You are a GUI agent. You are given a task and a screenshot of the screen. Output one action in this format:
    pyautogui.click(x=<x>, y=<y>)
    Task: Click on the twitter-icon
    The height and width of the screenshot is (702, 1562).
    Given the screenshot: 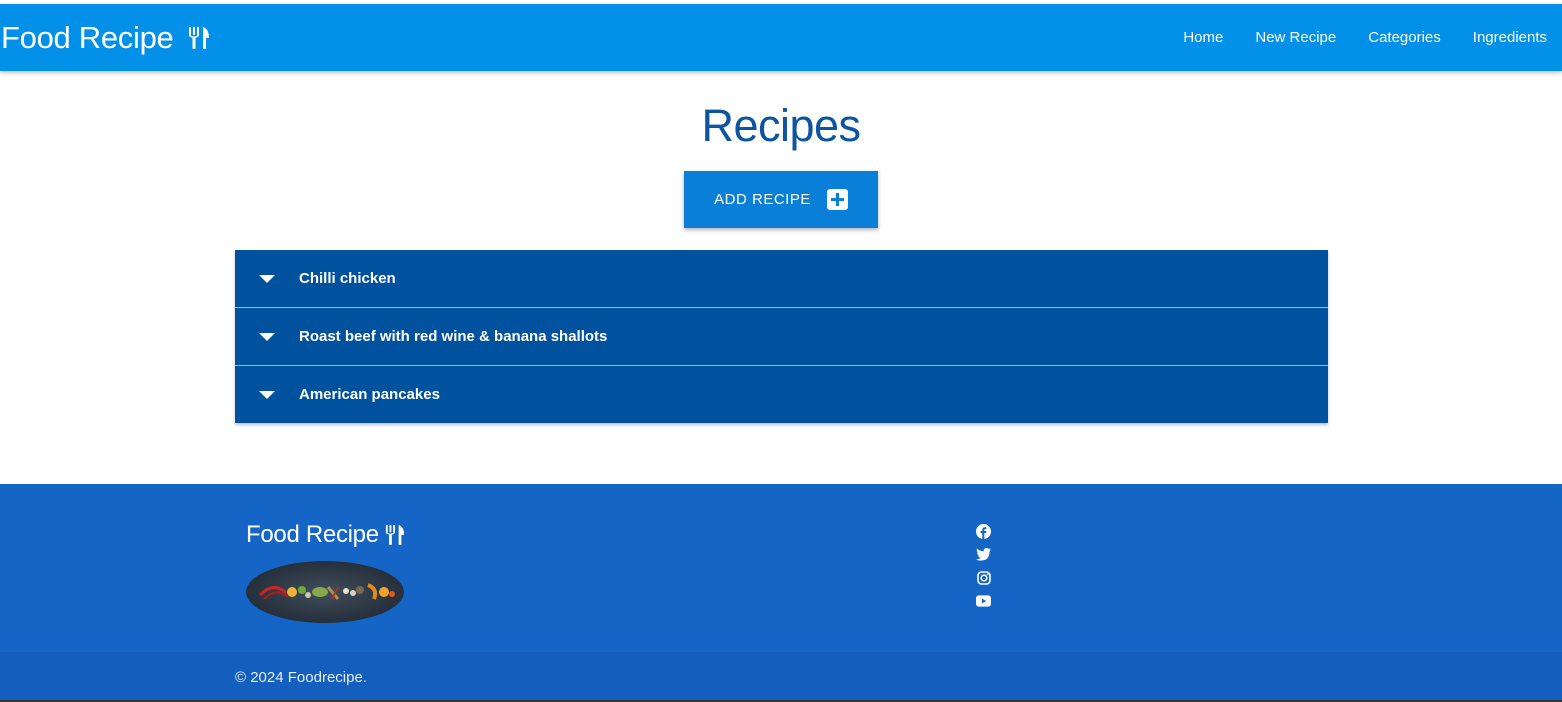 What is the action you would take?
    pyautogui.click(x=983, y=554)
    